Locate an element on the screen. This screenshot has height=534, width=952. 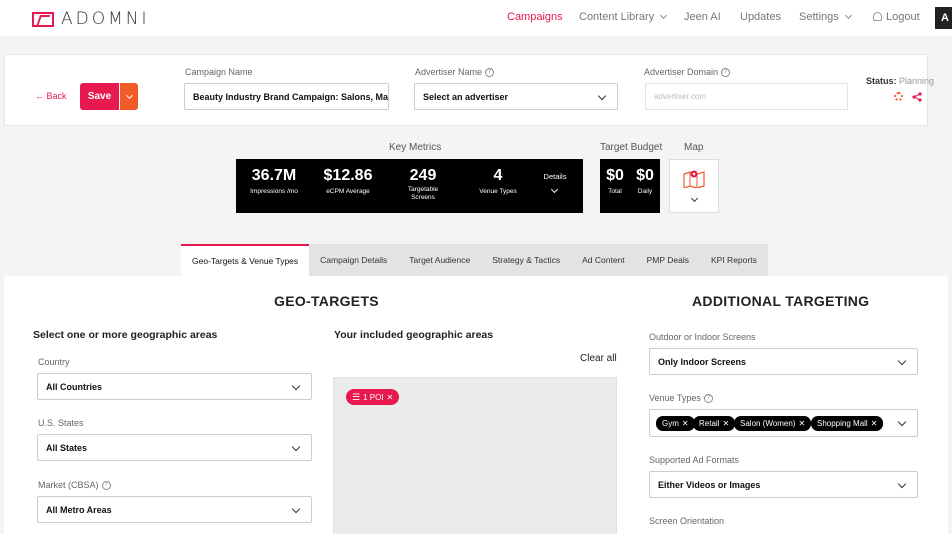
venue-tag: Gym ✕ is located at coordinates (675, 423).